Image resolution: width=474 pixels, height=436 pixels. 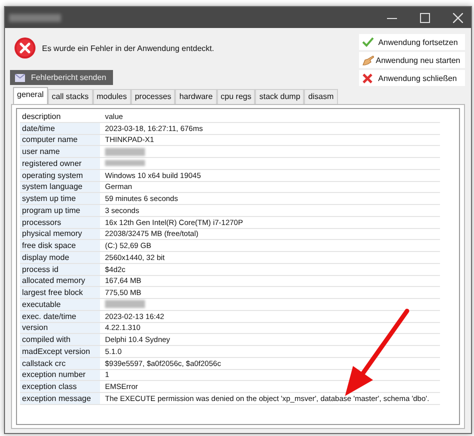 What do you see at coordinates (20, 78) in the screenshot?
I see `envelope-icon` at bounding box center [20, 78].